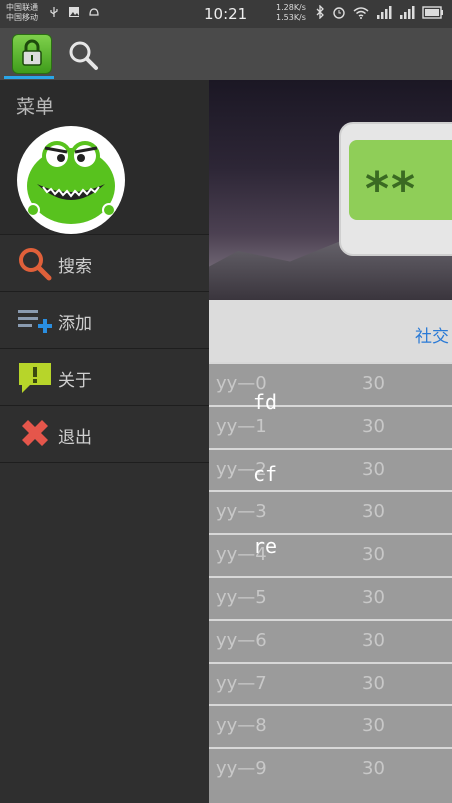  I want to click on overlay-text-2: cf, so click(265, 474).